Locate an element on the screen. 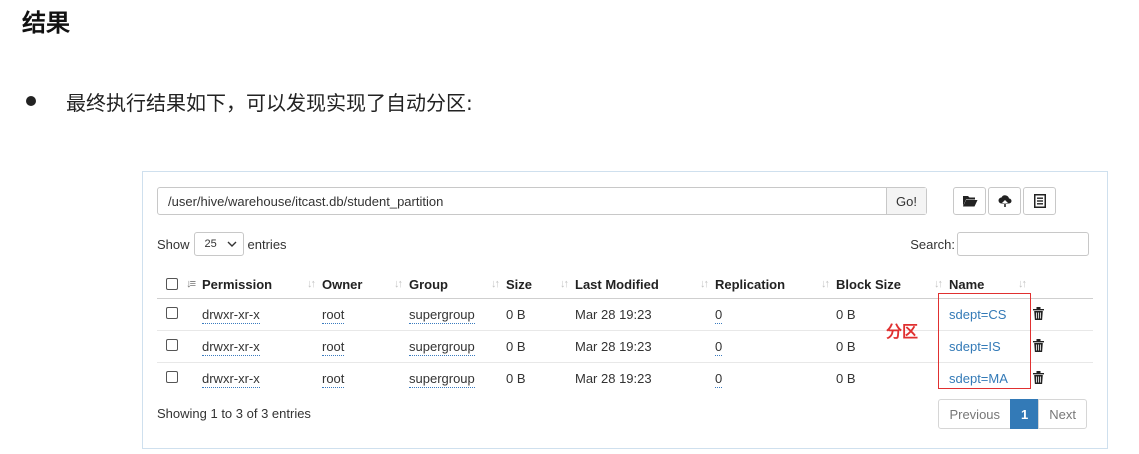 This screenshot has height=454, width=1139. col-size: Size ↓↑ is located at coordinates (540, 284).